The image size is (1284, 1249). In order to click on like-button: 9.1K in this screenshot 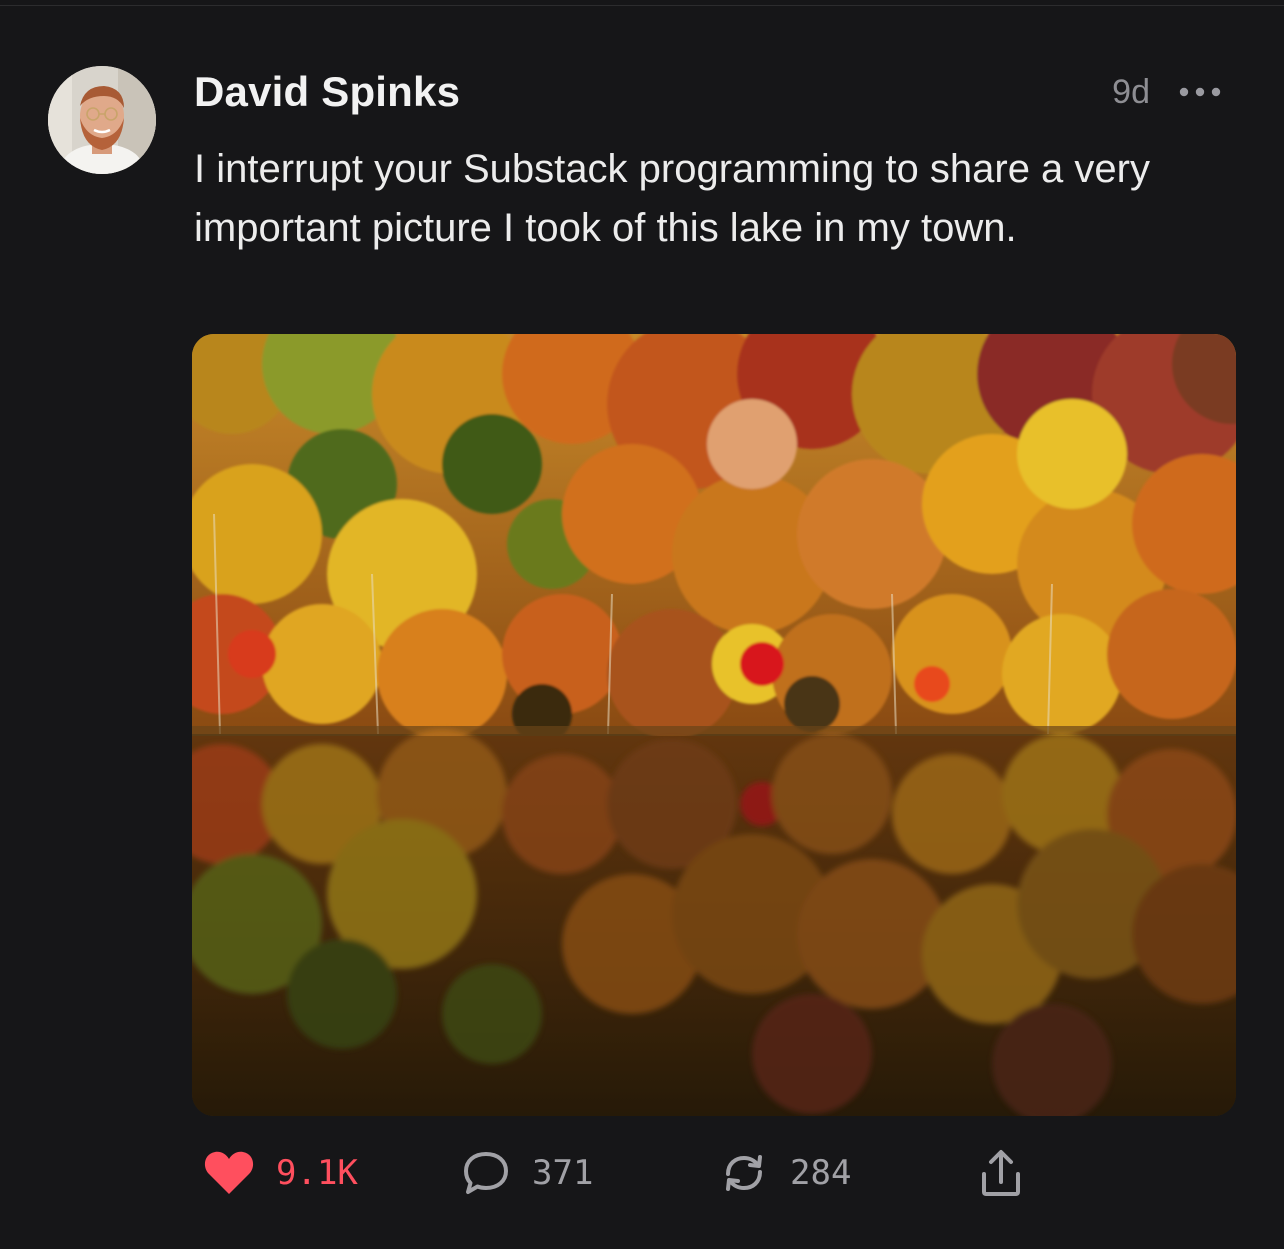, I will do `click(281, 1173)`.